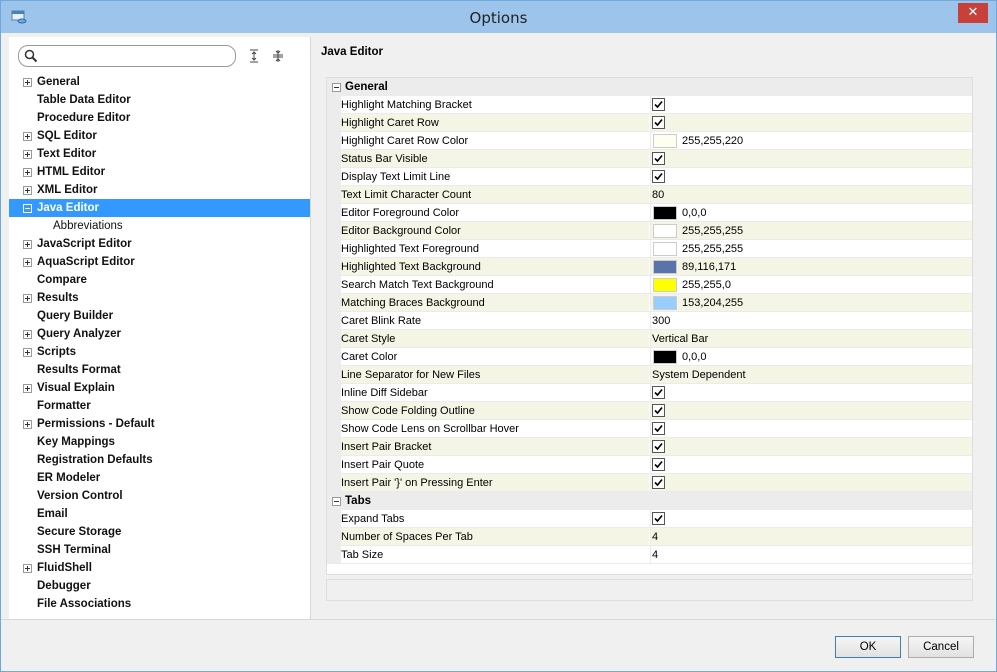 The width and height of the screenshot is (997, 672). Describe the element at coordinates (649, 501) in the screenshot. I see `grid-category: Tabs` at that location.